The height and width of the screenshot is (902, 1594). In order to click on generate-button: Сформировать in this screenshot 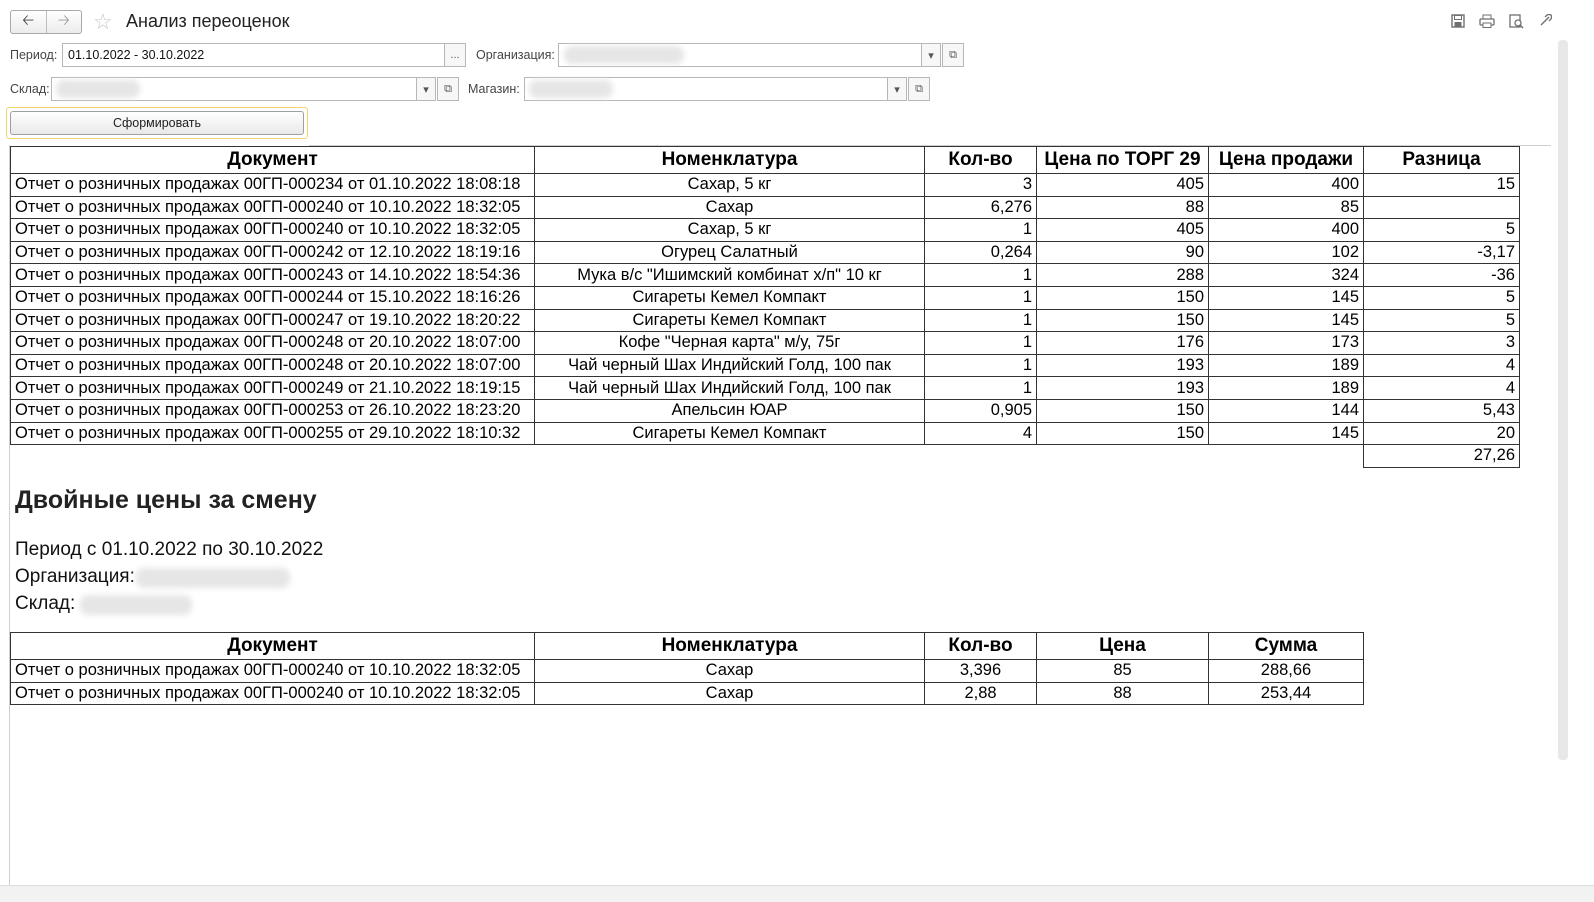, I will do `click(157, 123)`.